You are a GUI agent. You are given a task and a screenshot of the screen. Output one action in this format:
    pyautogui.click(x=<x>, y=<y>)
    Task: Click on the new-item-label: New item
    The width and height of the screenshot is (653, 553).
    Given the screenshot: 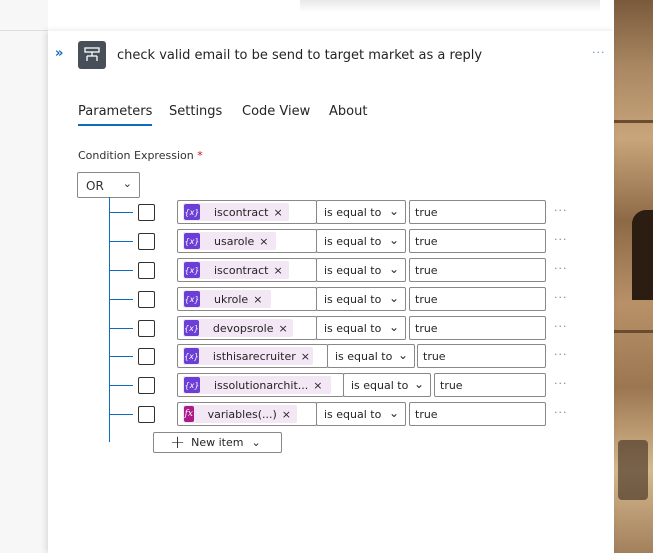 What is the action you would take?
    pyautogui.click(x=217, y=442)
    